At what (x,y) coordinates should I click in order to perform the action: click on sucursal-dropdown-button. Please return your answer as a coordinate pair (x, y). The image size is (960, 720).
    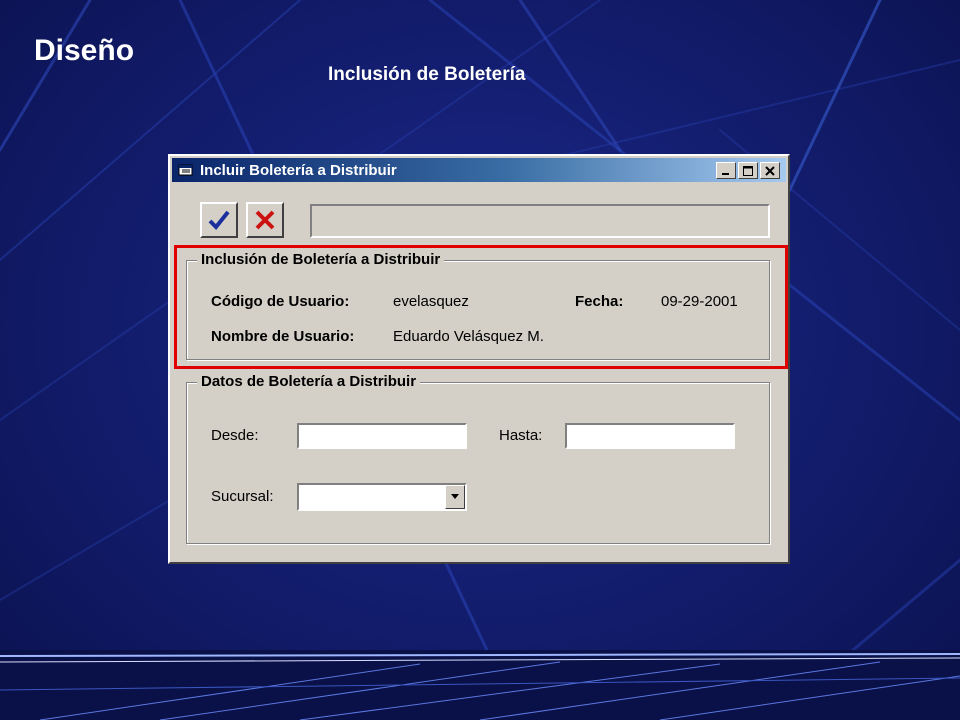
    Looking at the image, I should click on (455, 497).